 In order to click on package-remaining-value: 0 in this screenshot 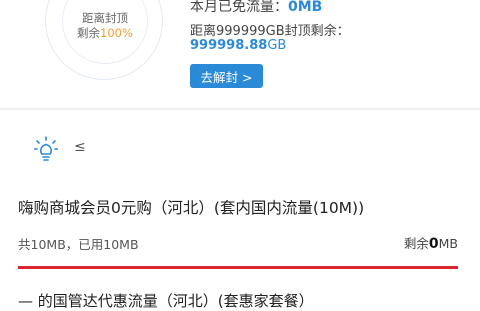, I will do `click(433, 244)`.